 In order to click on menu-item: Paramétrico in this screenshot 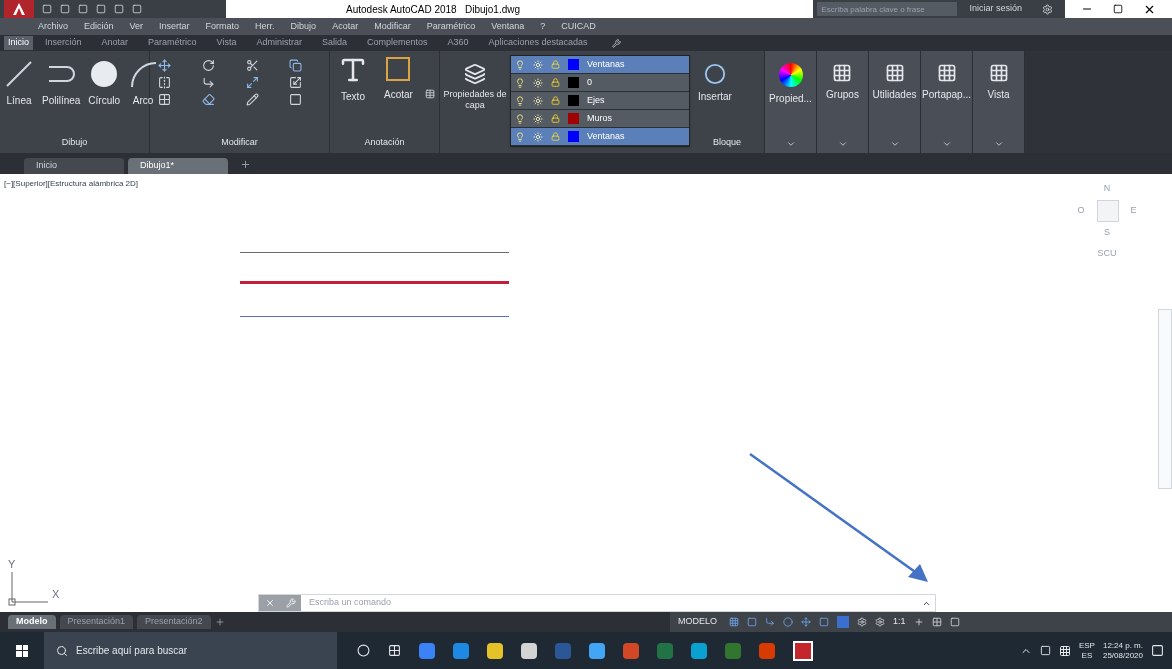, I will do `click(451, 26)`.